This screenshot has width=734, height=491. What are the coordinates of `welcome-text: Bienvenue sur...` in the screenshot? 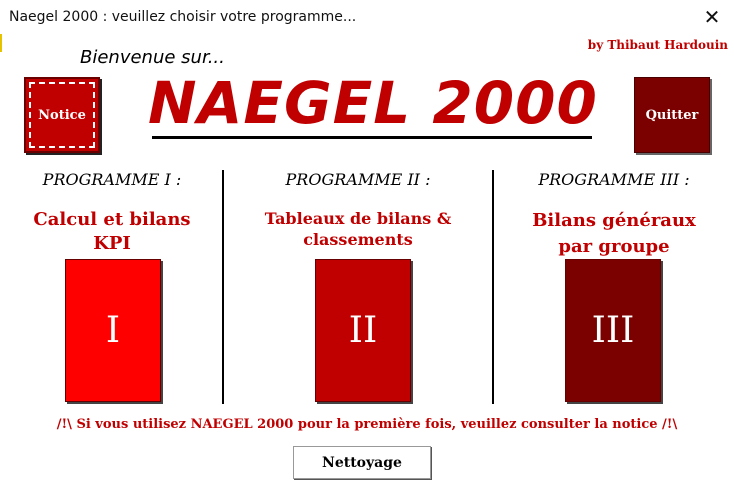 It's located at (152, 57).